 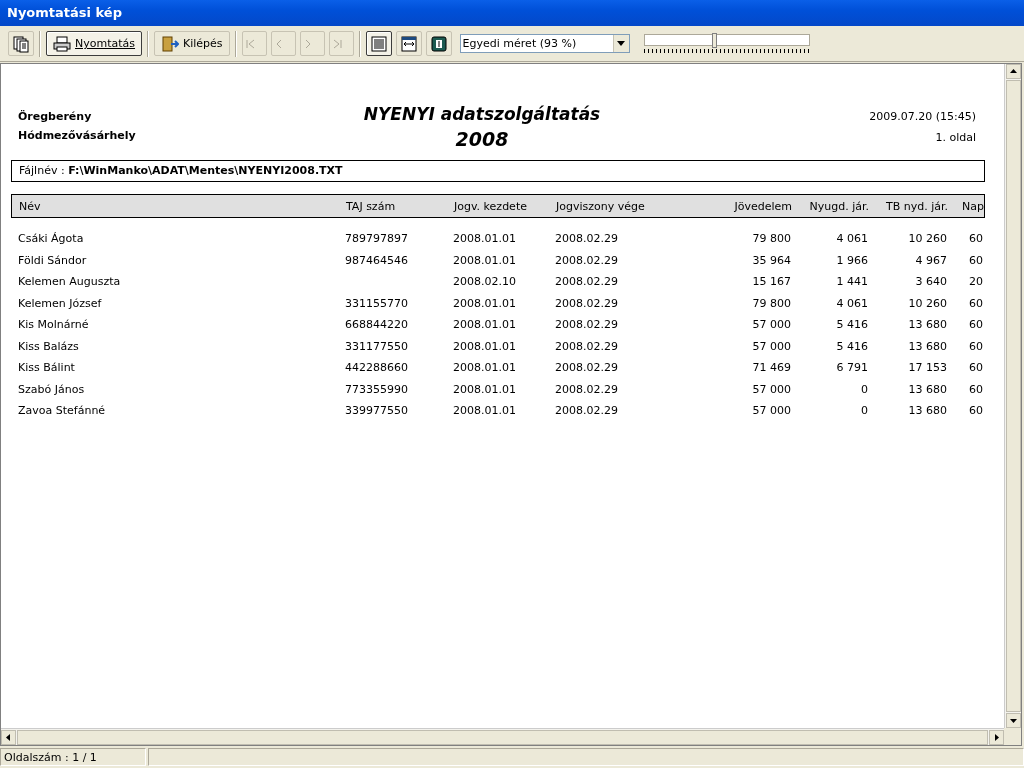 I want to click on date-text: 2009.07.20 (15:45), so click(x=922, y=116).